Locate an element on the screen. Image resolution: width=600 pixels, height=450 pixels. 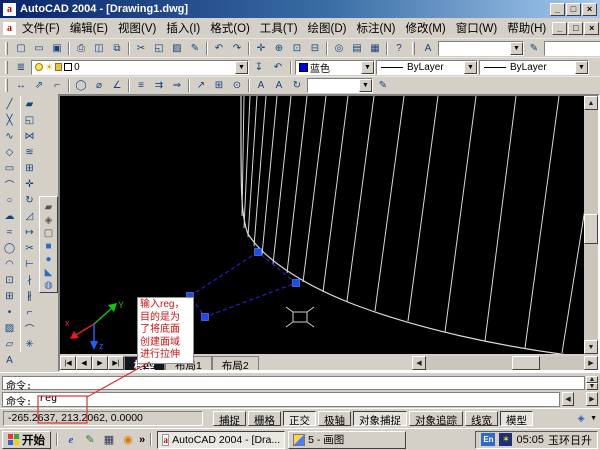
plot-preview-button: ◫ is located at coordinates (99, 48).